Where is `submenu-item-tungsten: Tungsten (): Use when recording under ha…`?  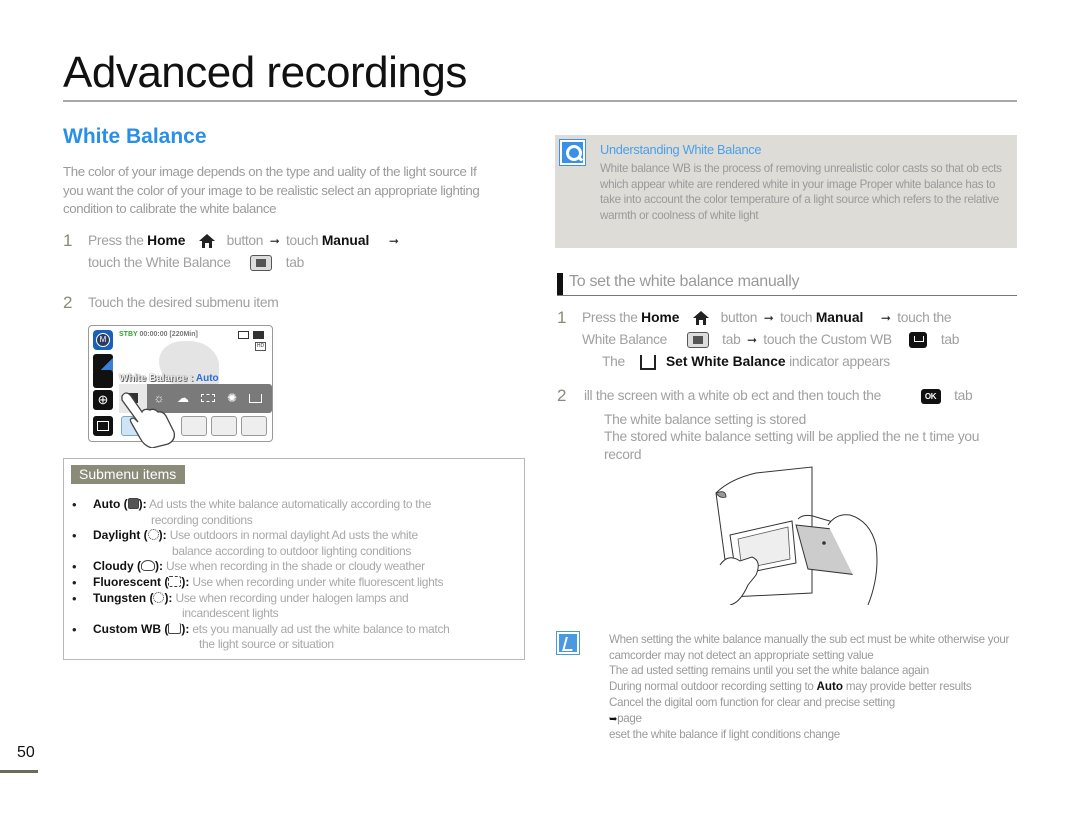
submenu-item-tungsten: Tungsten (): Use when recording under ha… is located at coordinates (292, 606).